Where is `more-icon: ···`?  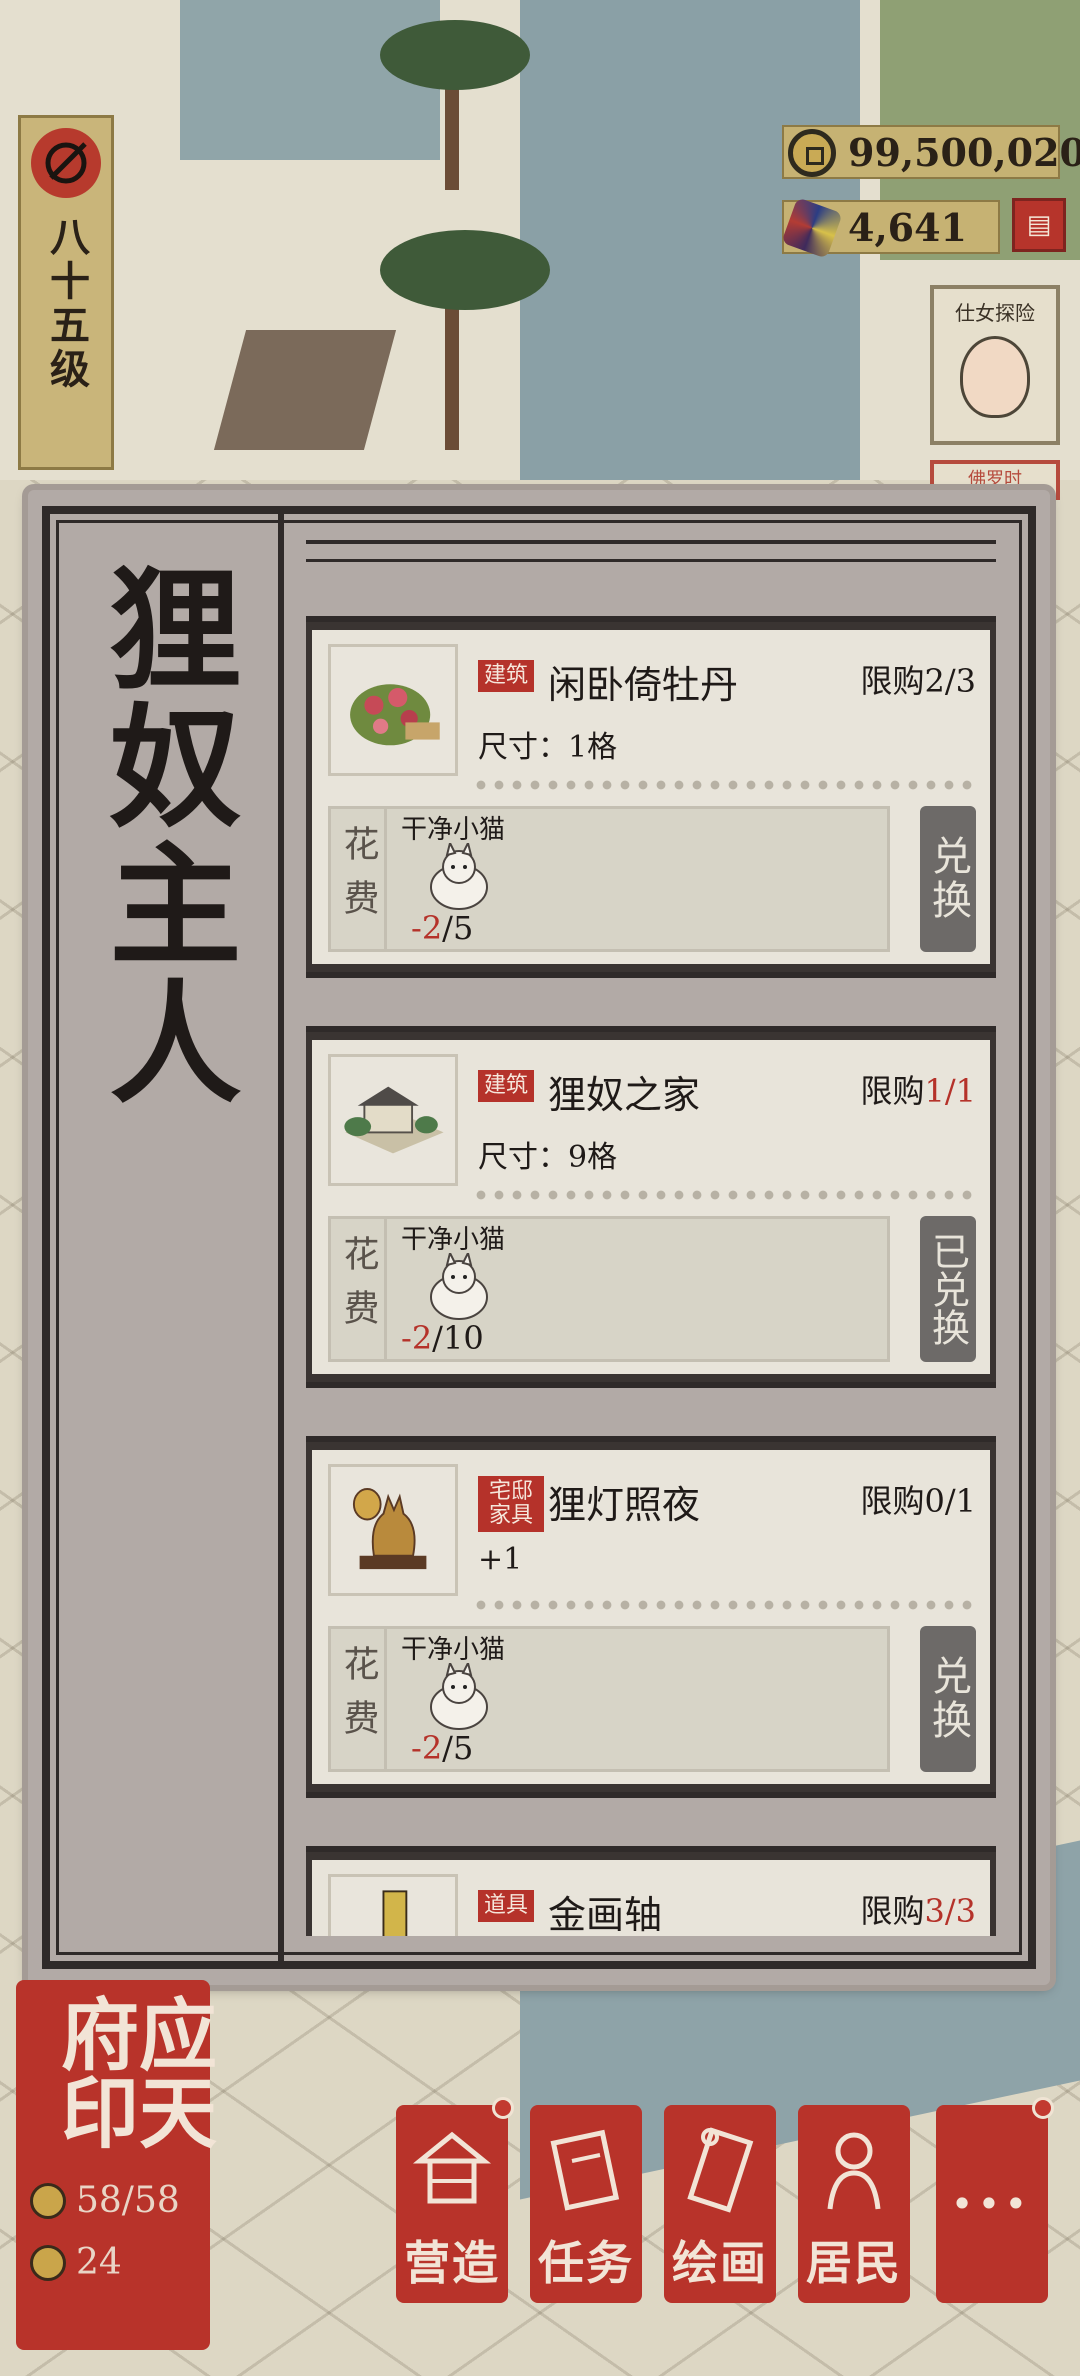
more-icon: ··· is located at coordinates (992, 2204).